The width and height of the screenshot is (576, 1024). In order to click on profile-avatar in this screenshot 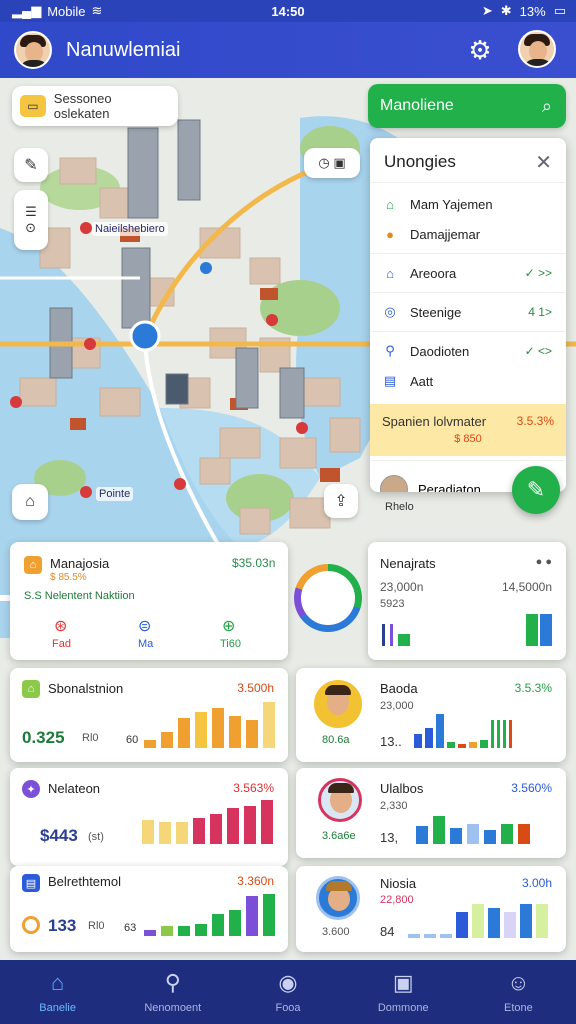, I will do `click(537, 49)`.